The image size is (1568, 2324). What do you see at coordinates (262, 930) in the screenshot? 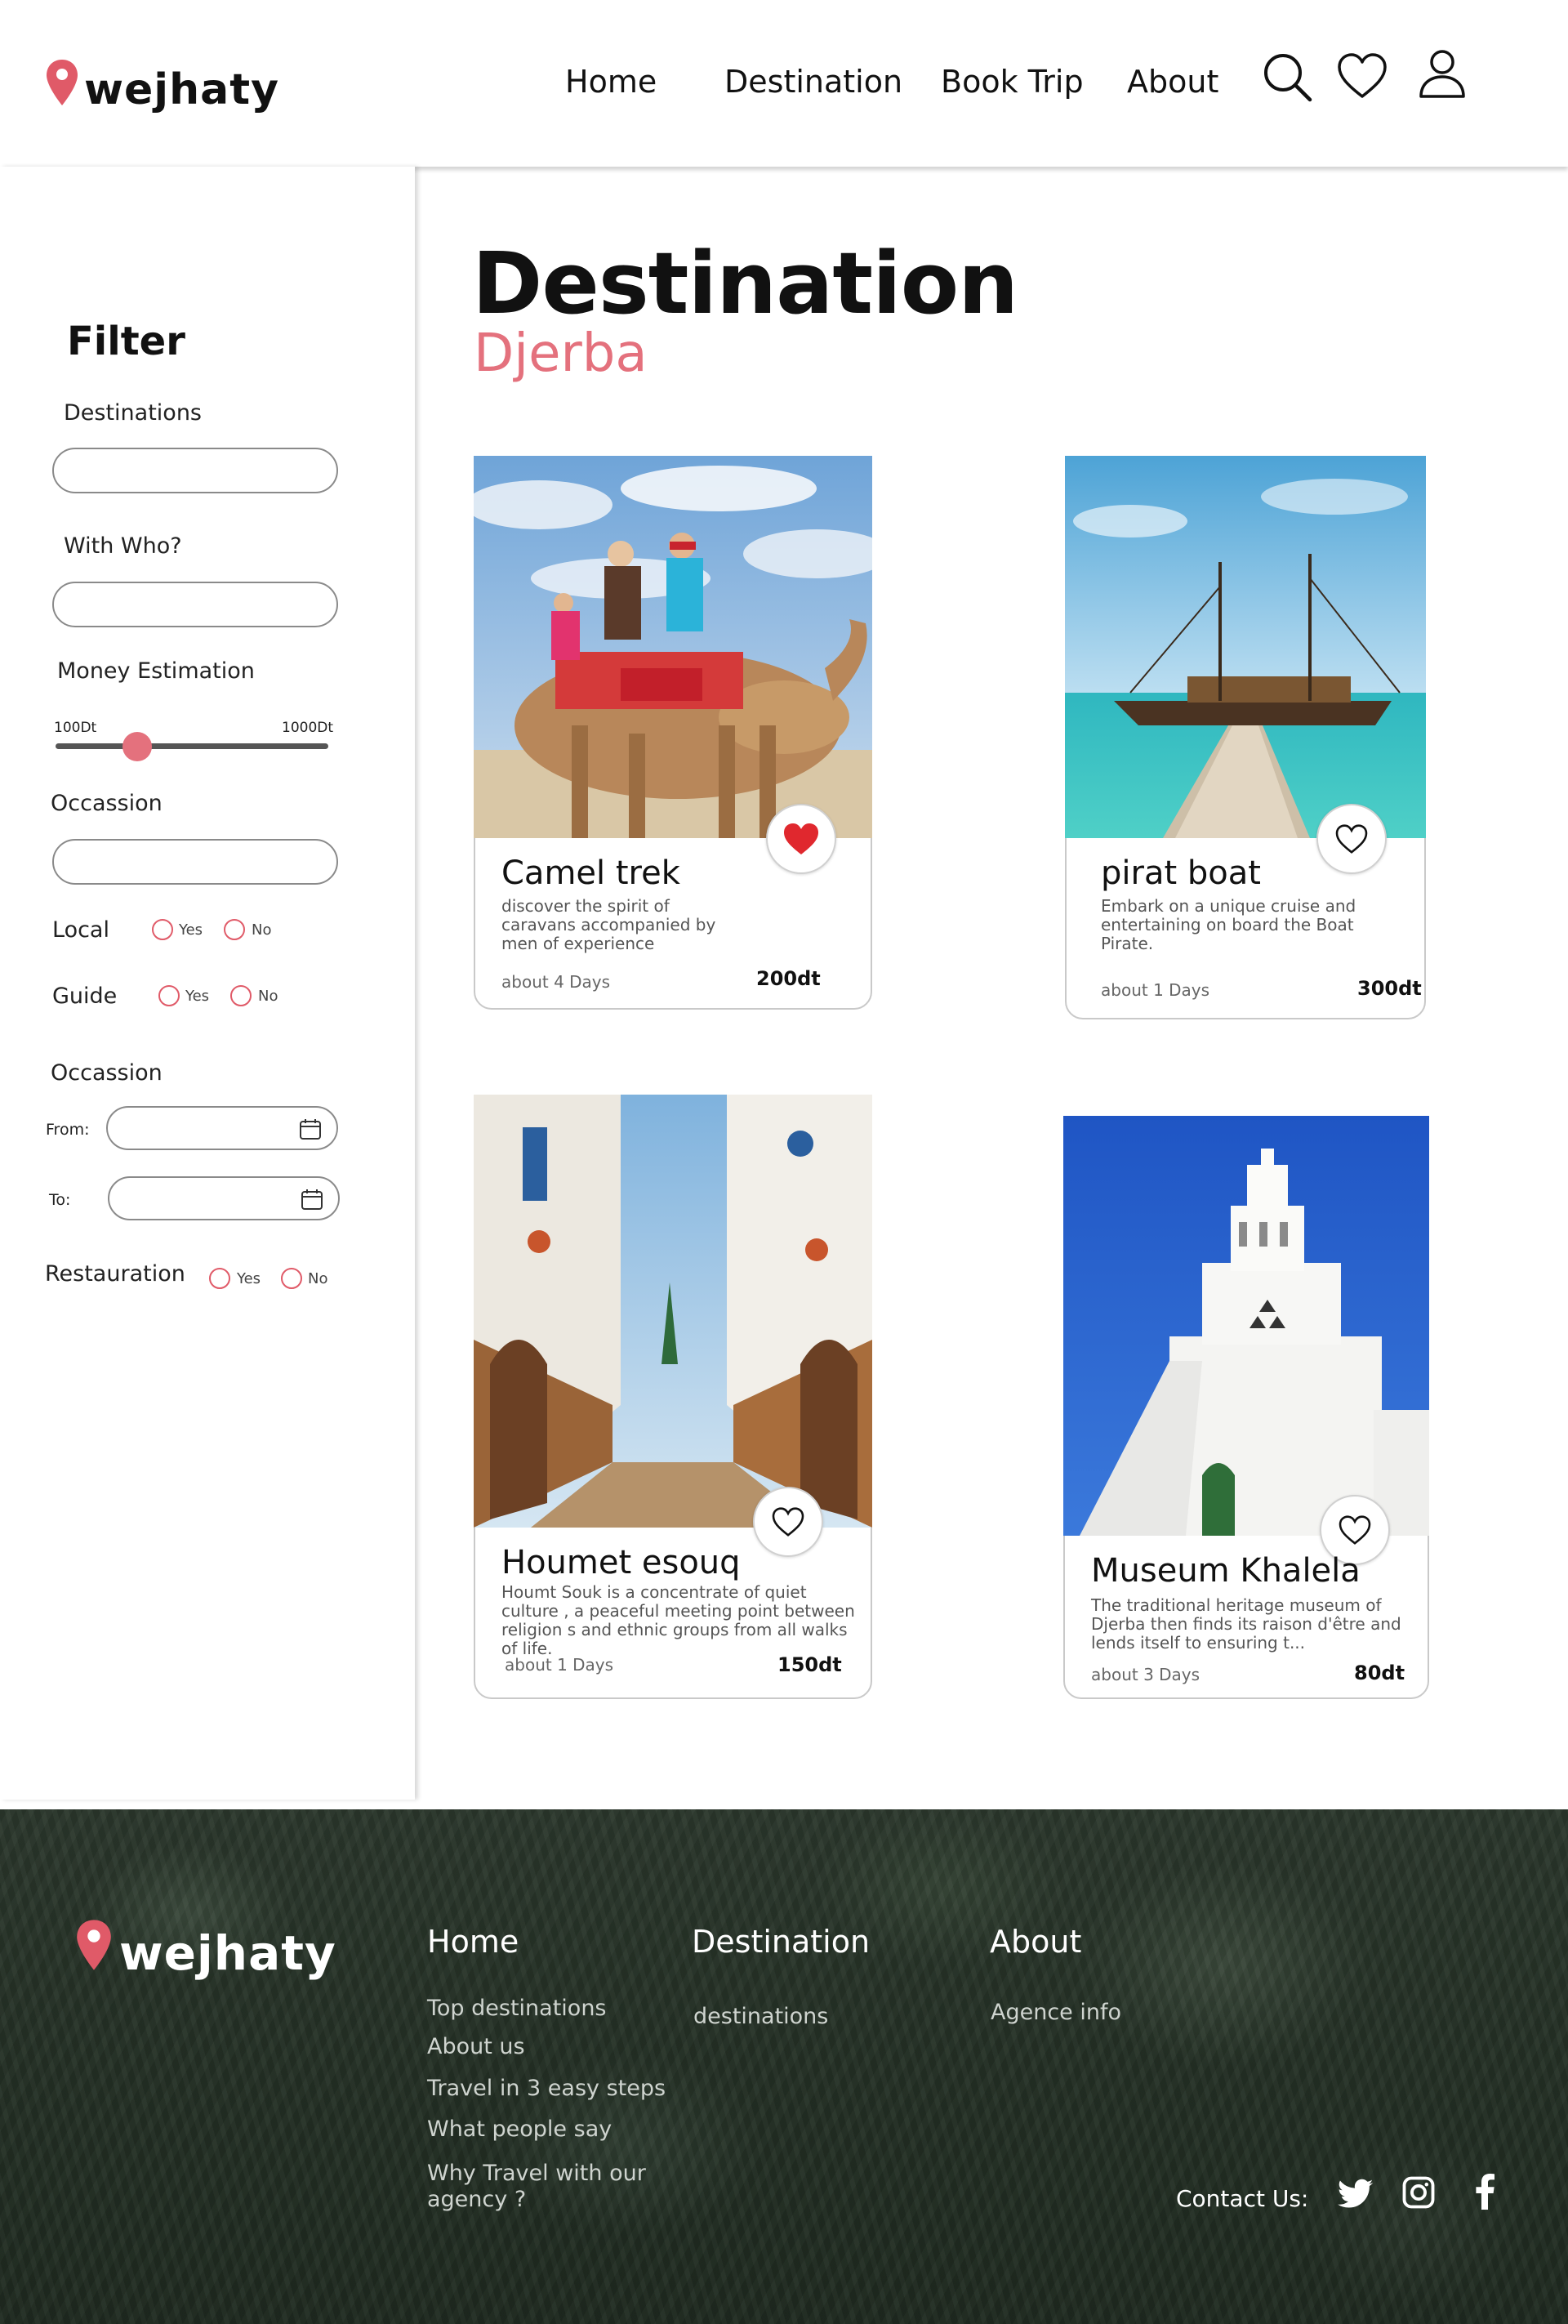
I see `local-no-label: No` at bounding box center [262, 930].